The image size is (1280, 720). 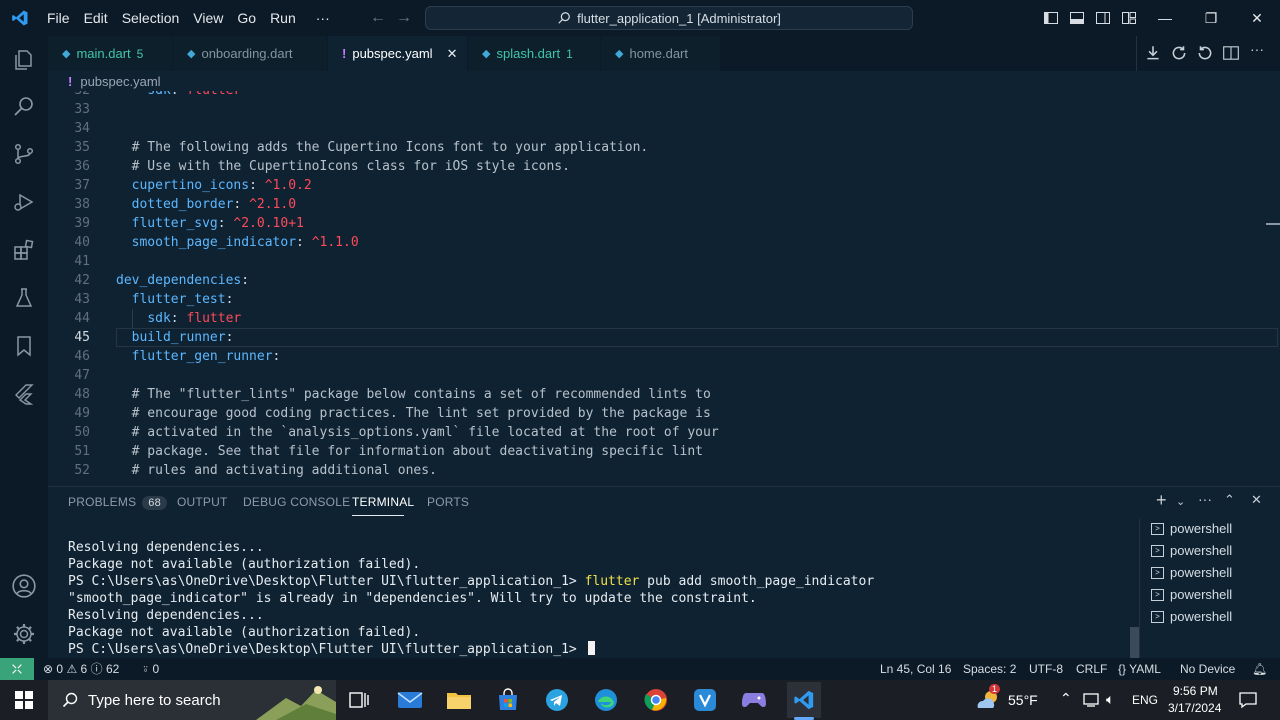 I want to click on tab-splash-dart: ◆ splash.dart 1, so click(x=534, y=53).